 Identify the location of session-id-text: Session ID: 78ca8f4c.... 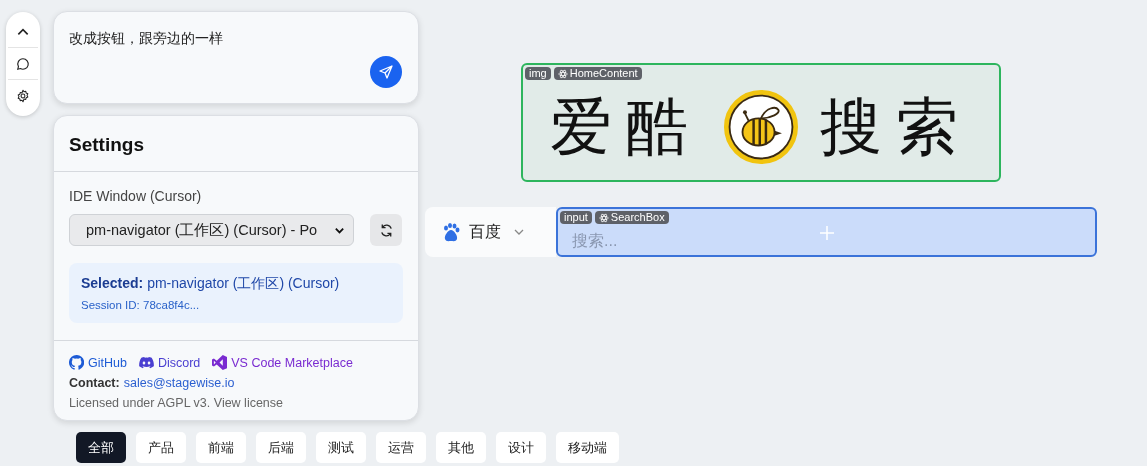
(141, 305).